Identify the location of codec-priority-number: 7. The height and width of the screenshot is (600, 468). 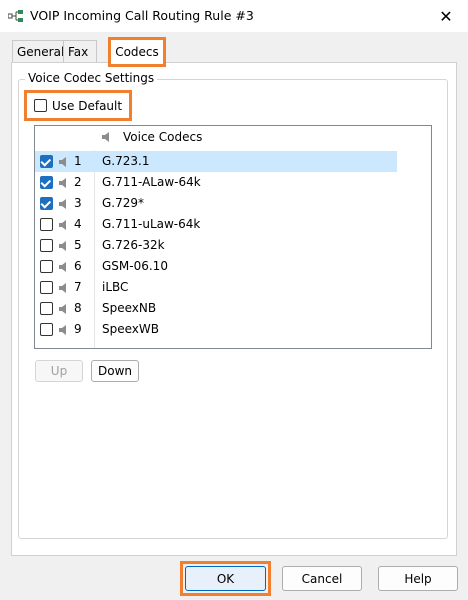
(78, 287).